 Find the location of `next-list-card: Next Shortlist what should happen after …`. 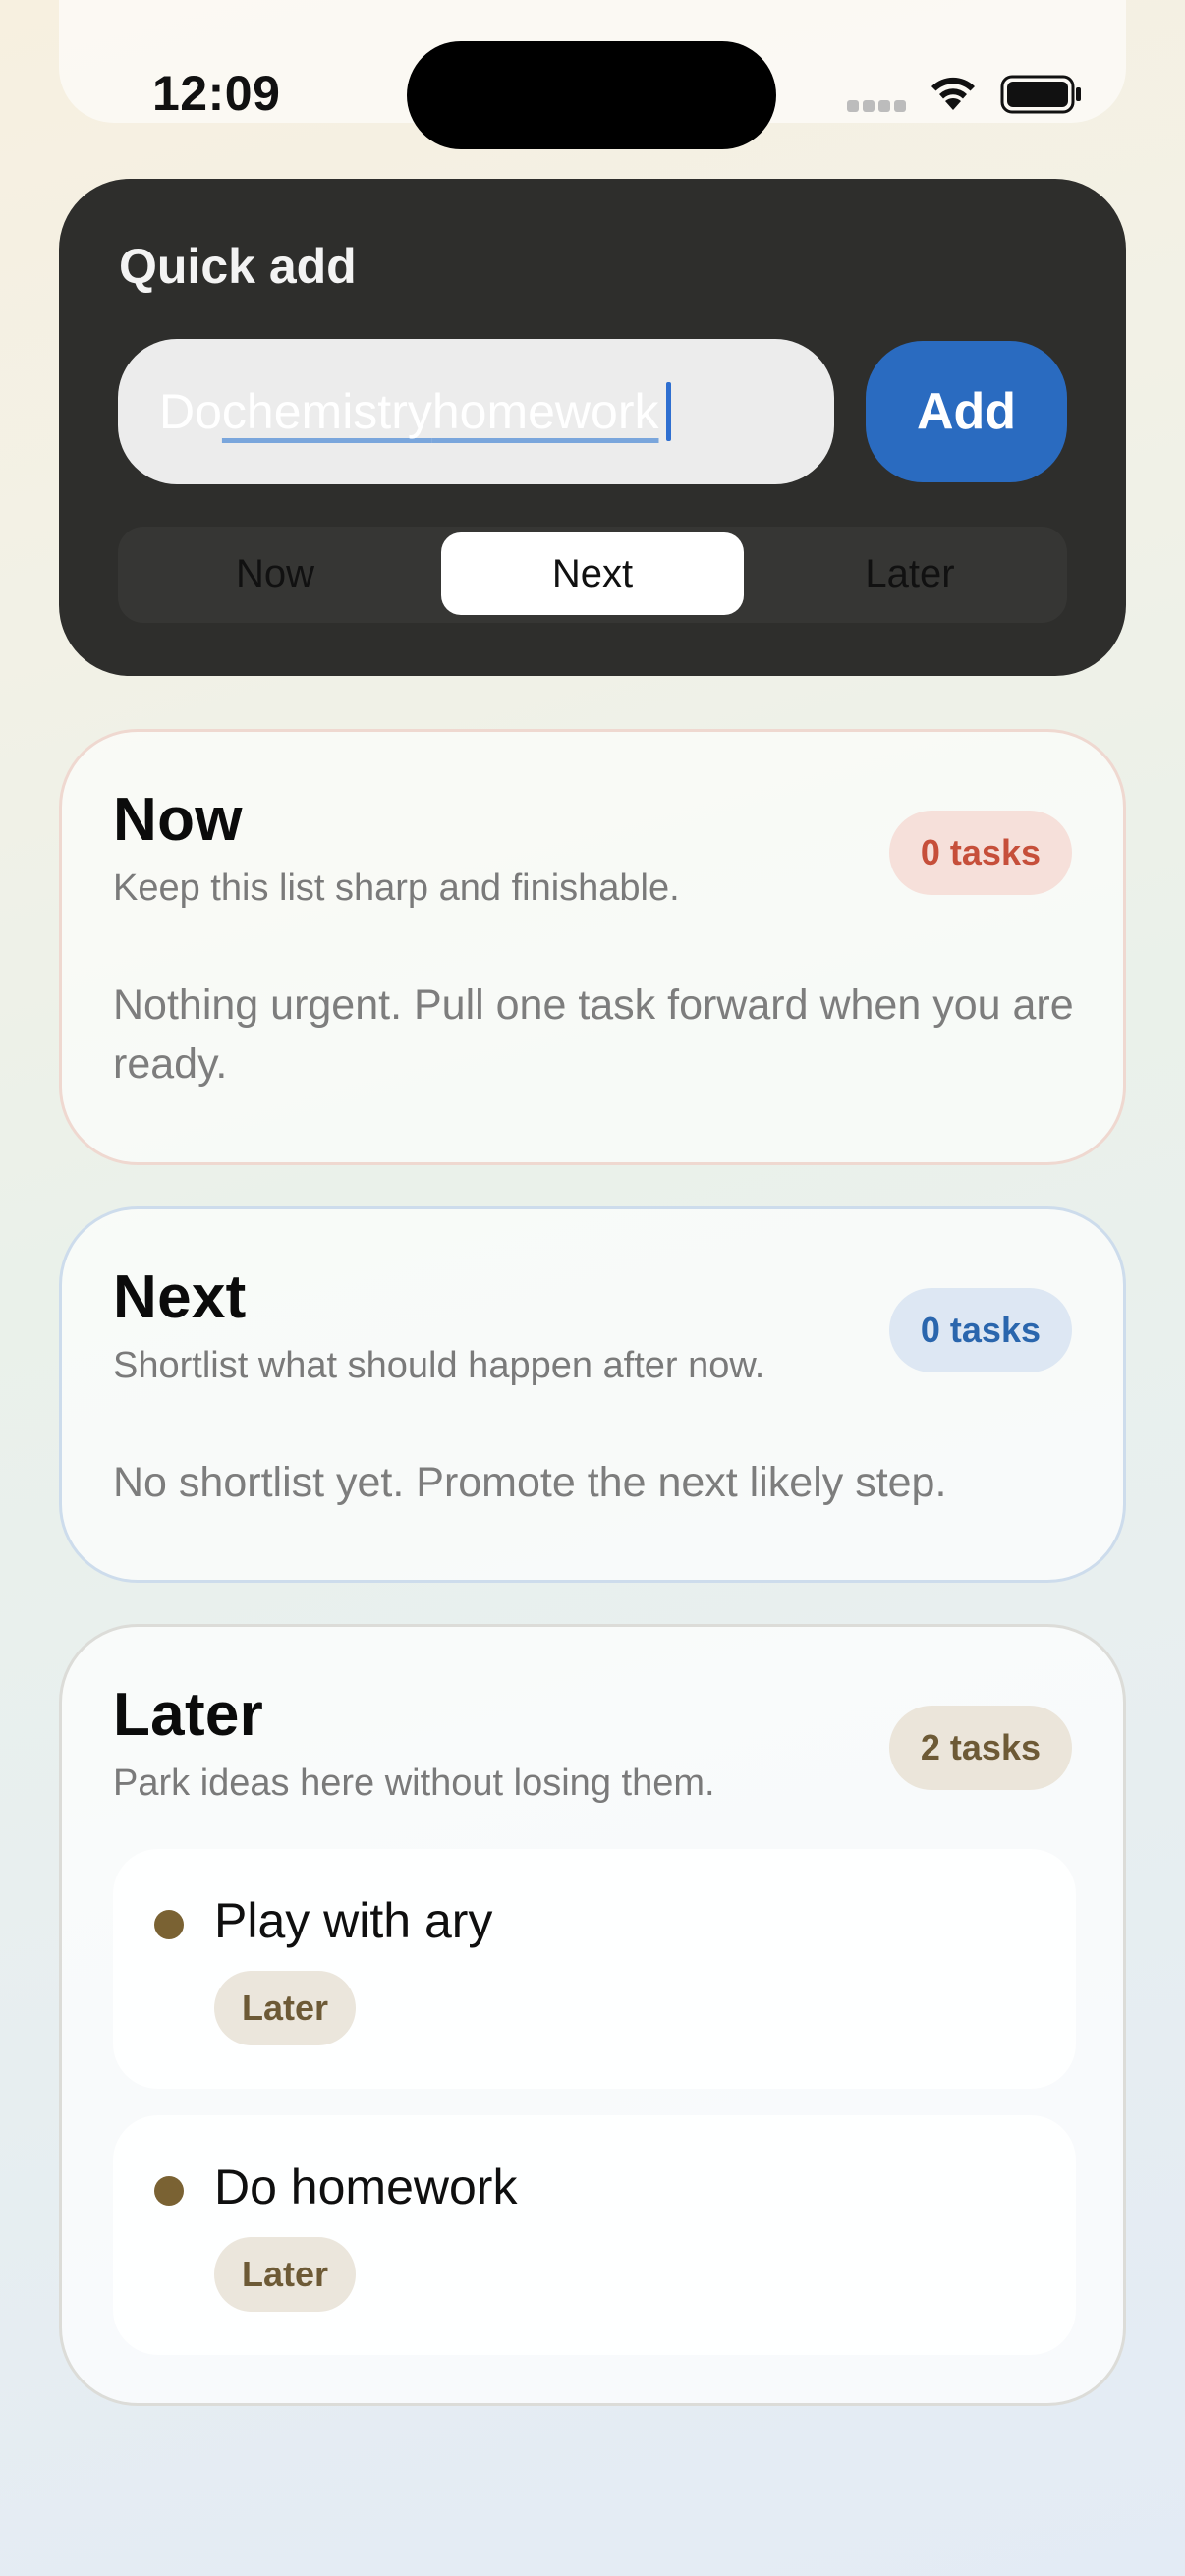

next-list-card: Next Shortlist what should happen after … is located at coordinates (592, 1394).